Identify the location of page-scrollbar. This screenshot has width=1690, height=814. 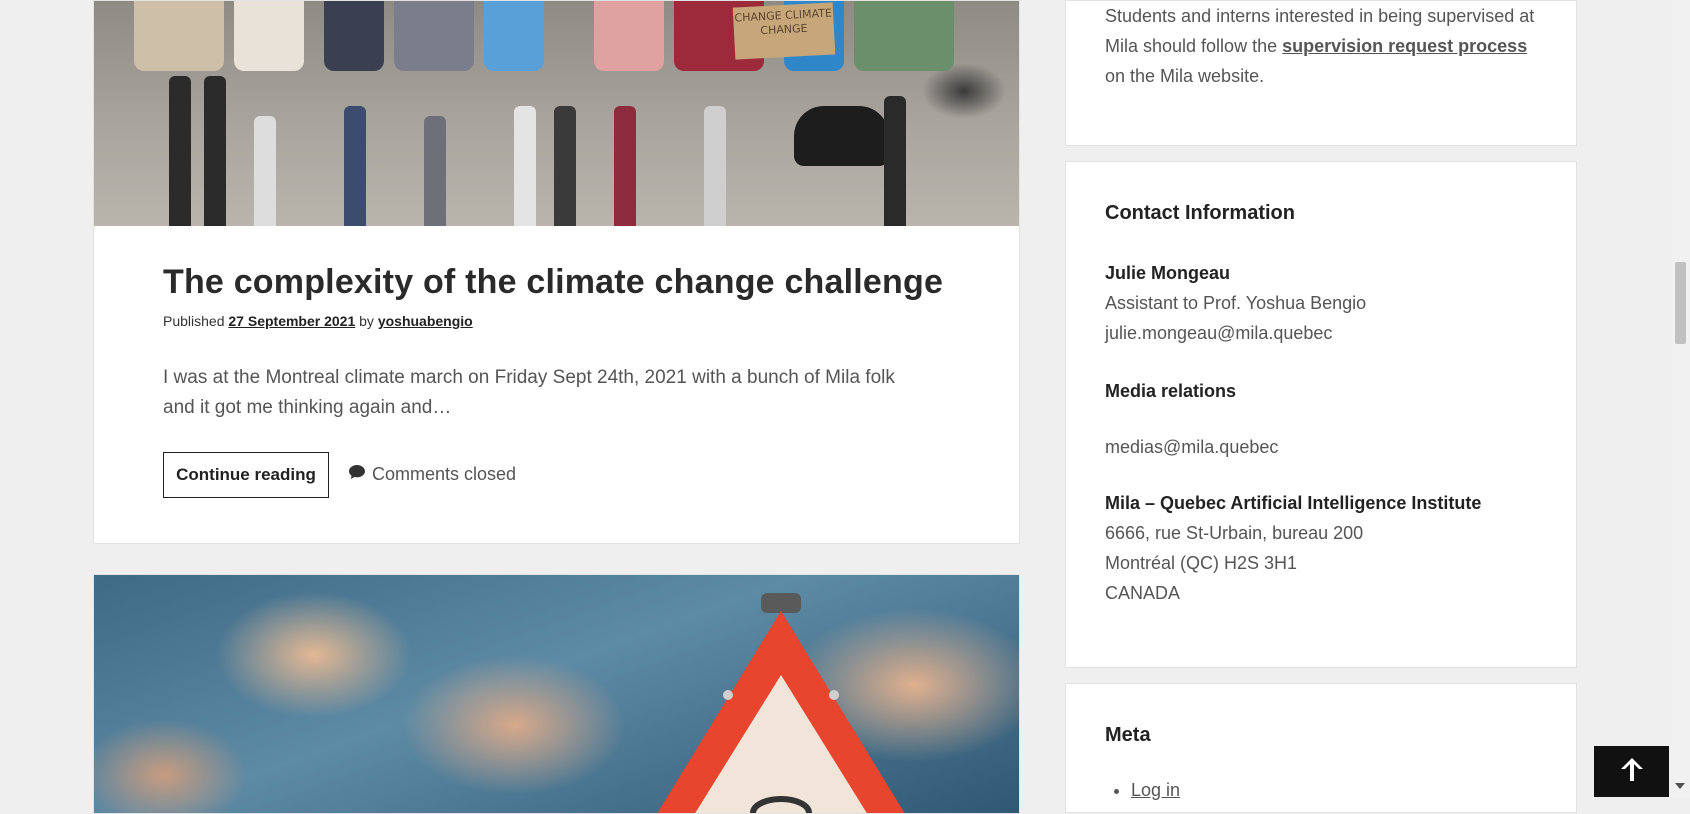
(1680, 398).